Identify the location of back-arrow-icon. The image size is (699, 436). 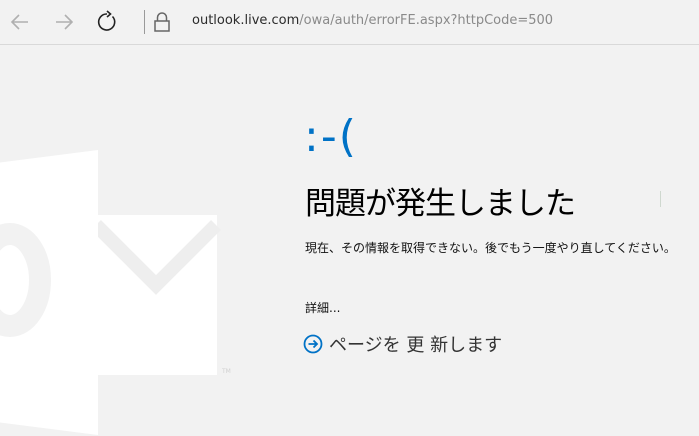
(19, 22).